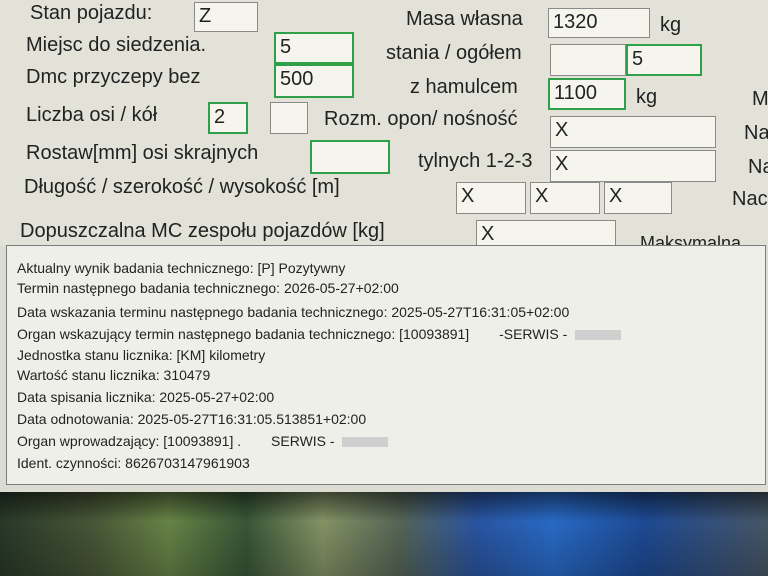 Image resolution: width=768 pixels, height=576 pixels. Describe the element at coordinates (760, 99) in the screenshot. I see `right-cut-label-1: M` at that location.